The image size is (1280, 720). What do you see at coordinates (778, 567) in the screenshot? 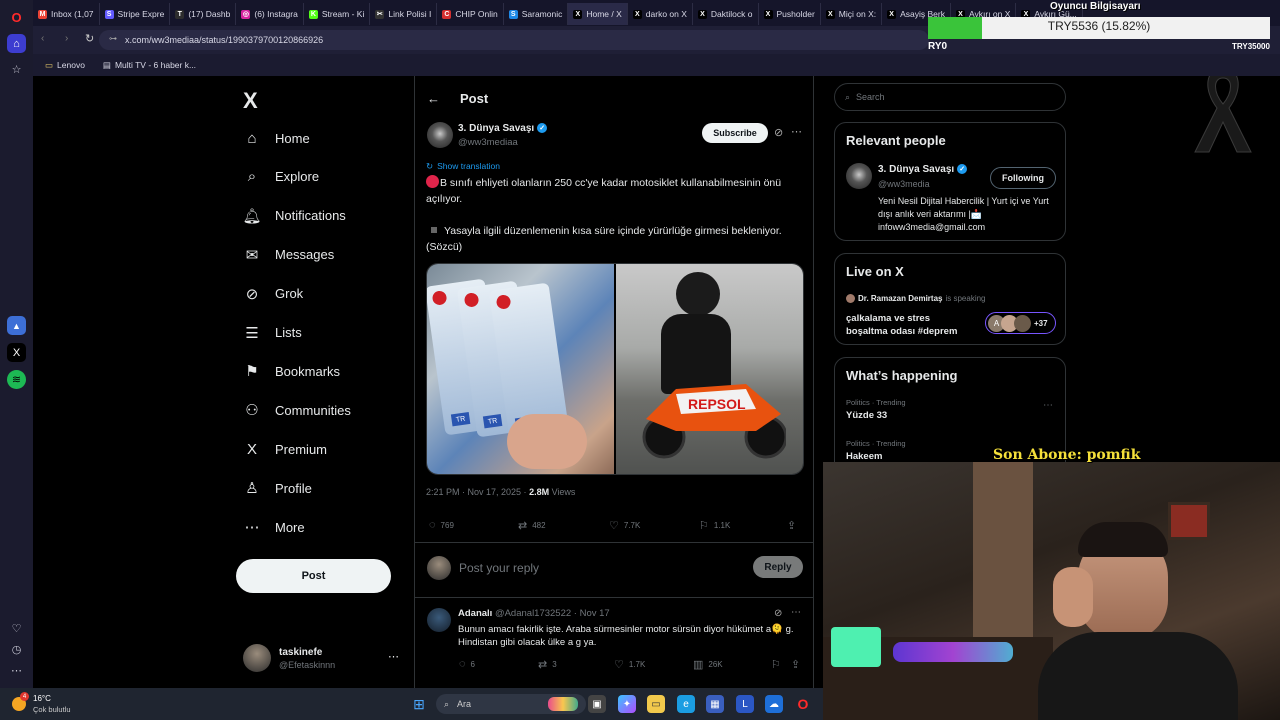
I see `reply-button: Reply` at bounding box center [778, 567].